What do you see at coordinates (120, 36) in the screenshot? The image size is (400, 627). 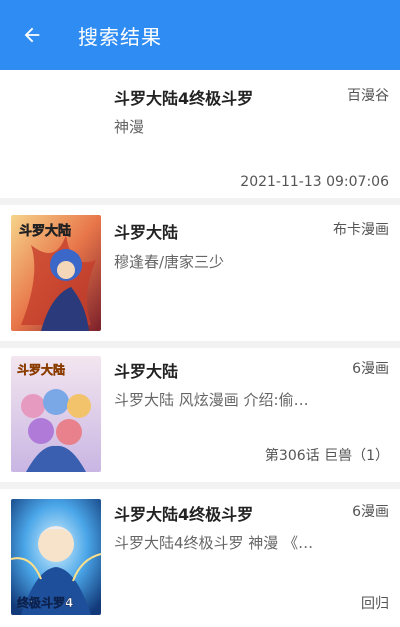 I see `page-title: 搜索结果` at bounding box center [120, 36].